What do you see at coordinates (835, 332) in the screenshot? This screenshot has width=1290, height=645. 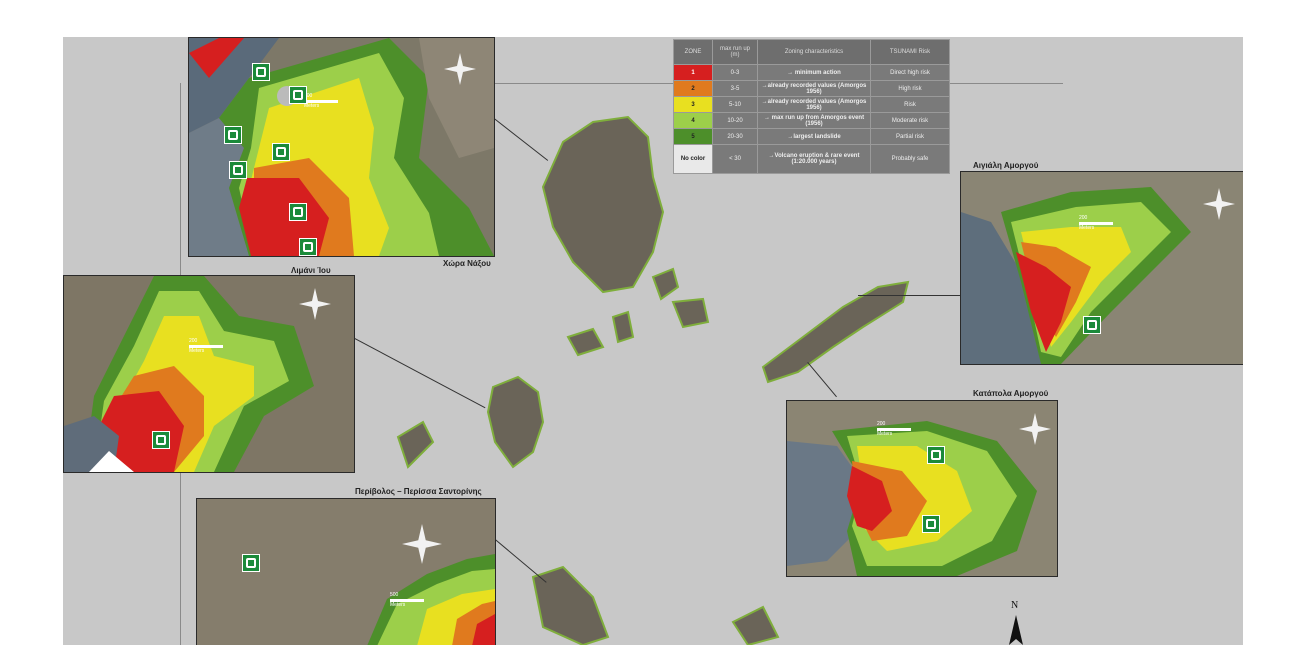 I see `amorgos-island` at bounding box center [835, 332].